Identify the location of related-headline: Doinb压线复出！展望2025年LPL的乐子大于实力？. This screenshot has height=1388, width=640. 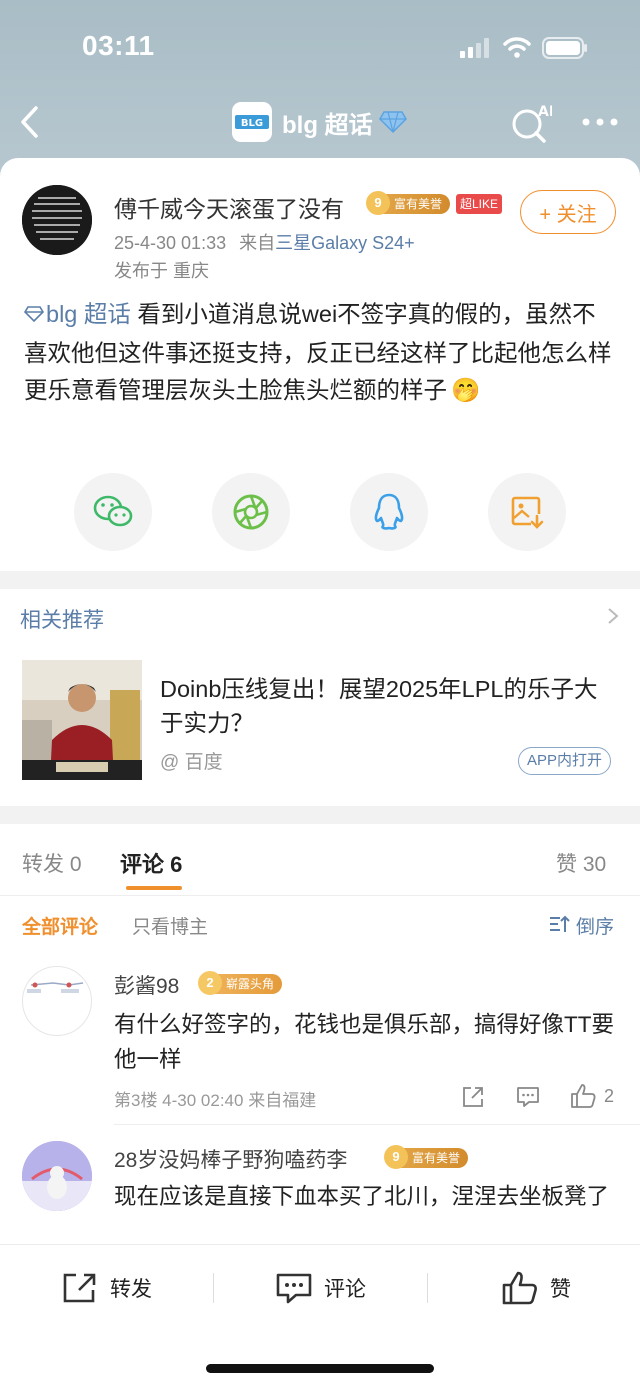
(380, 706).